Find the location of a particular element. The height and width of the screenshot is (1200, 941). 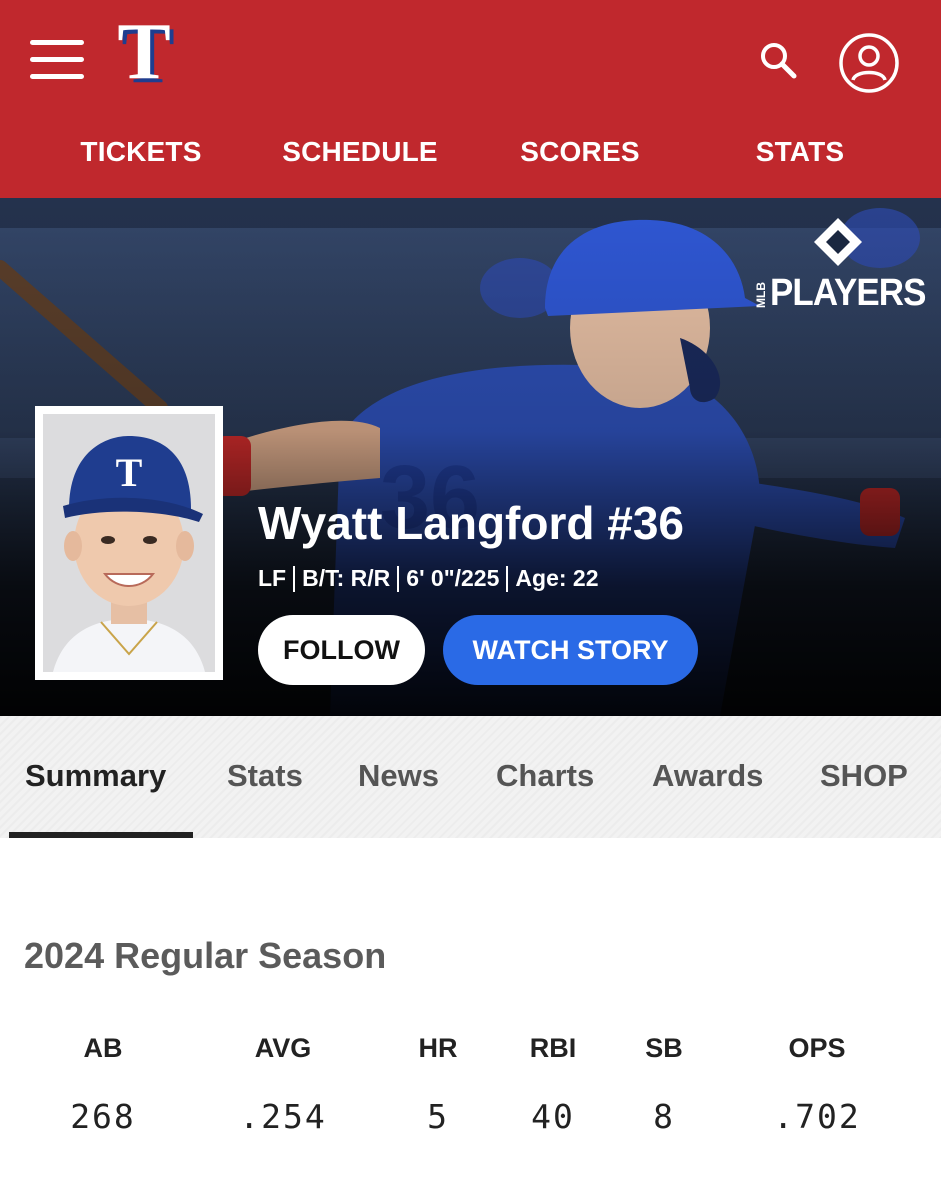

active-tab-indicator is located at coordinates (101, 835).